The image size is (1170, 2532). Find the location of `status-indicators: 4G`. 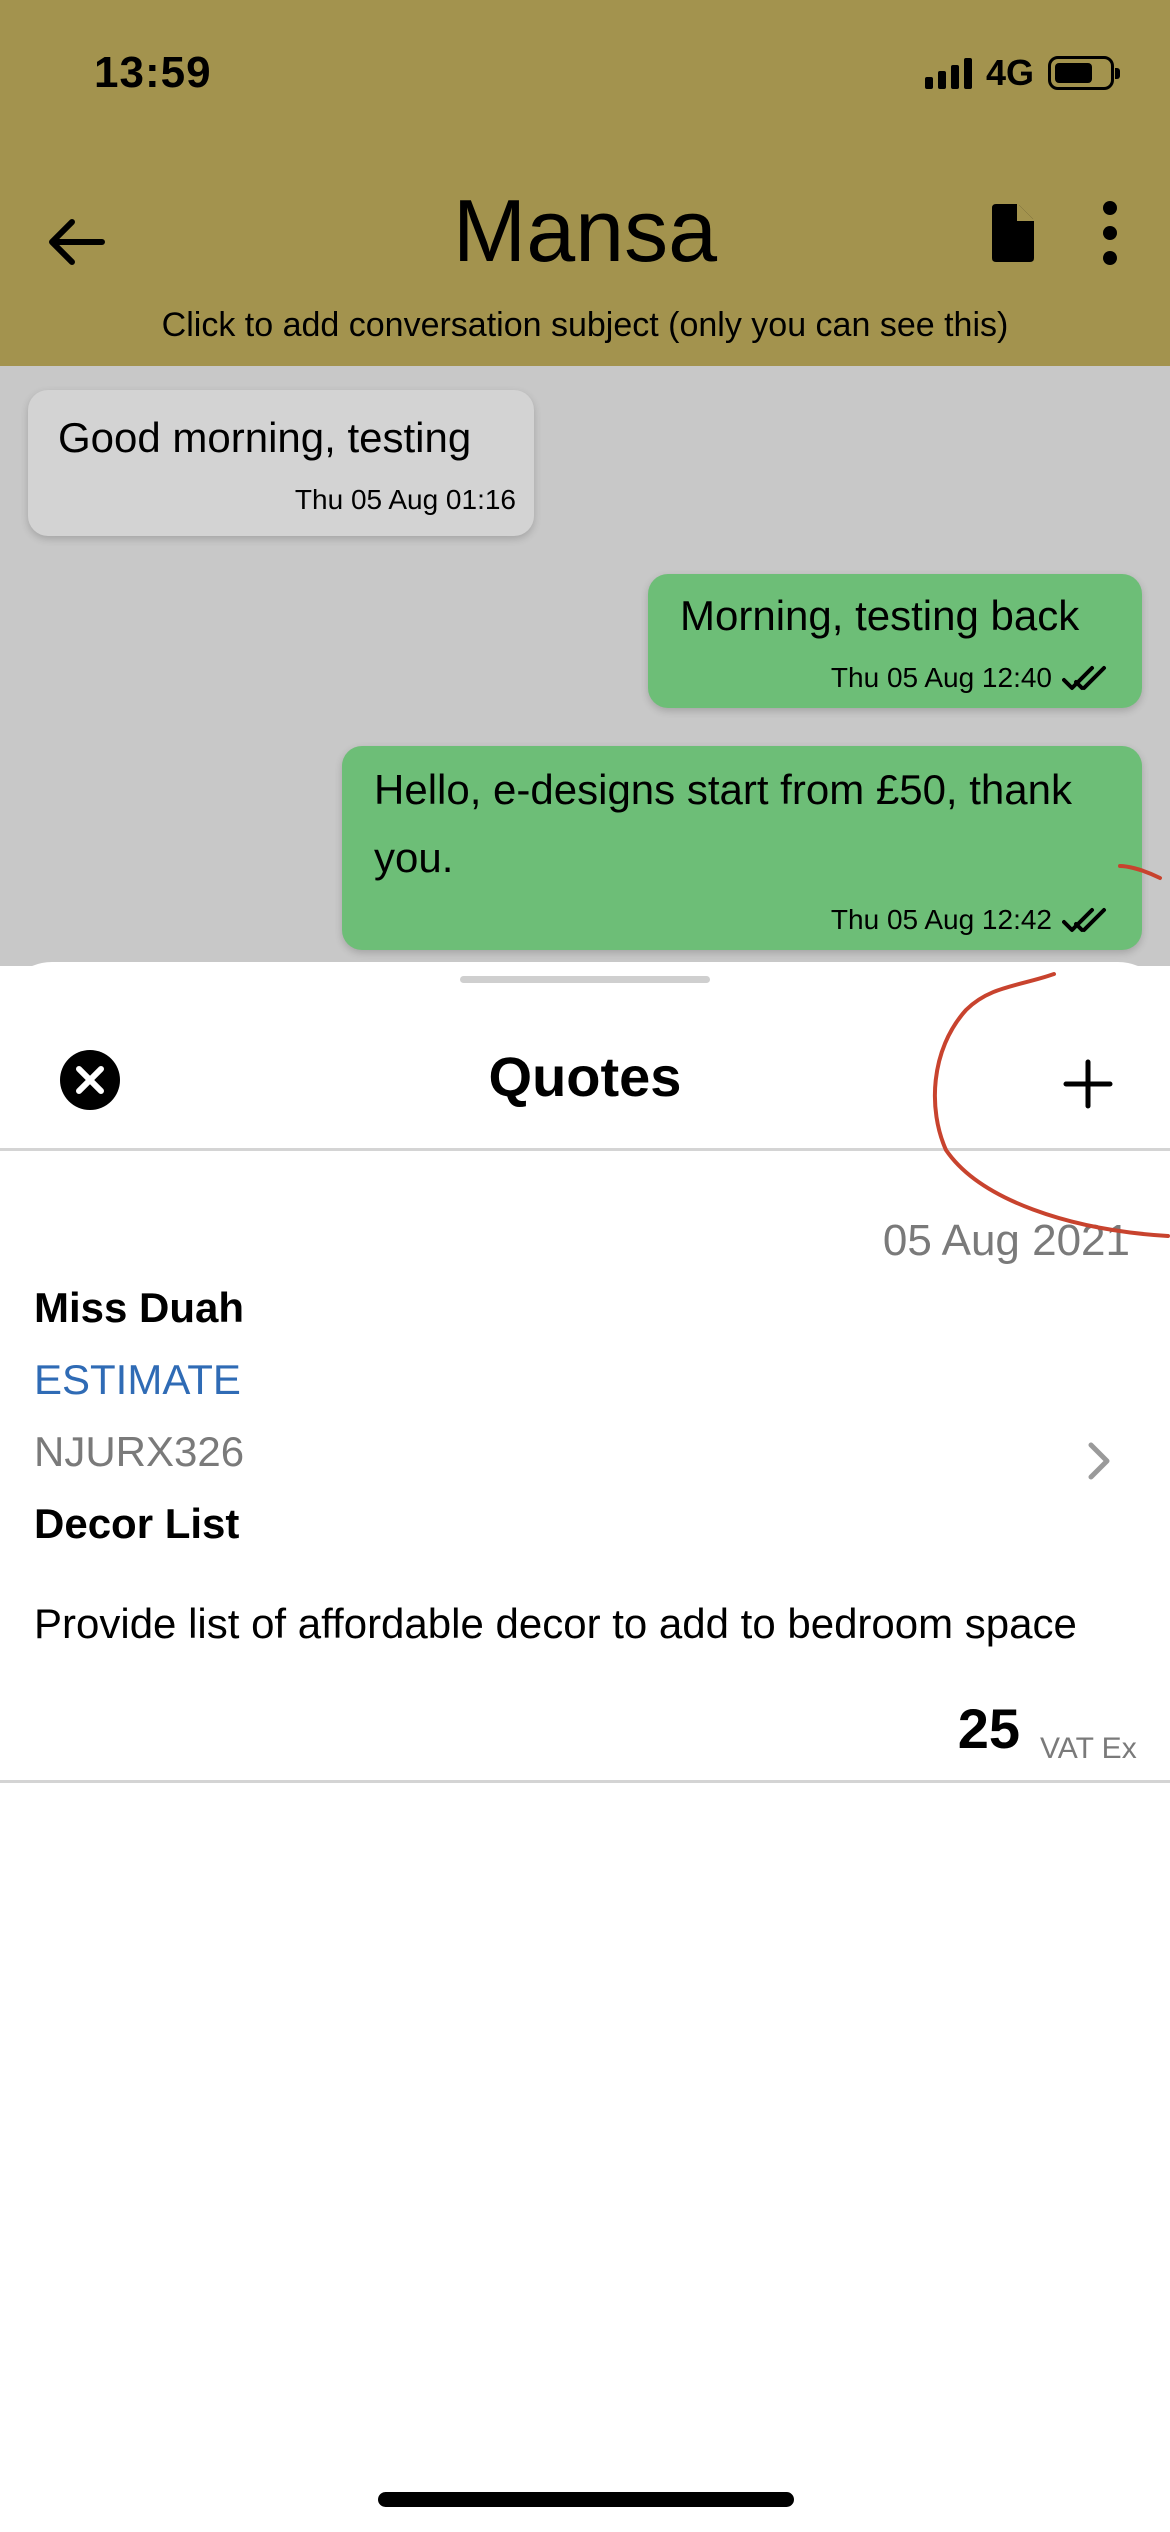

status-indicators: 4G is located at coordinates (1022, 73).